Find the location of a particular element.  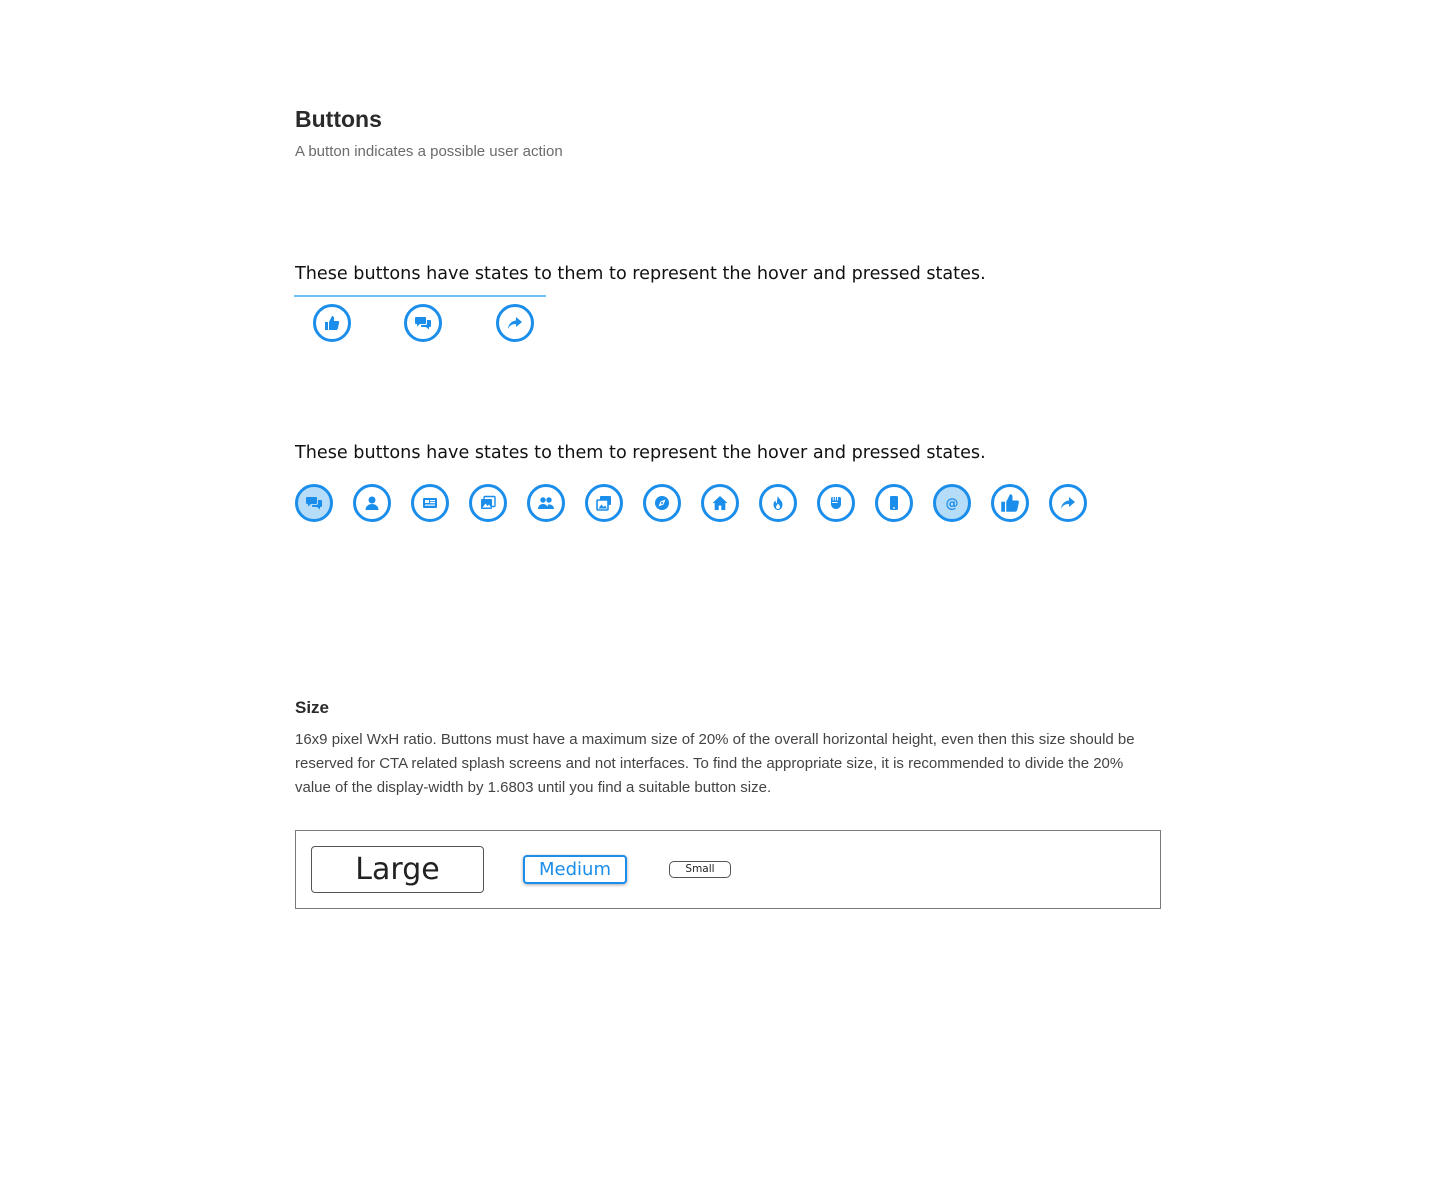

caption-underline is located at coordinates (420, 296).